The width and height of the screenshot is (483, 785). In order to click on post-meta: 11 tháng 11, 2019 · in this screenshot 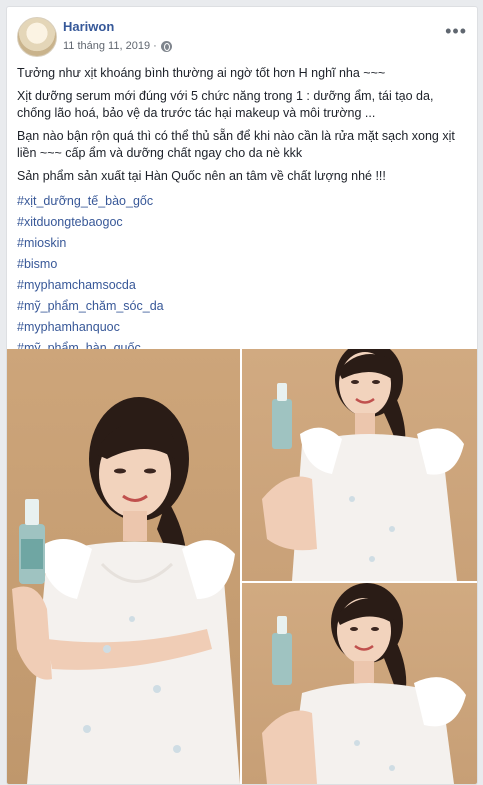, I will do `click(117, 46)`.